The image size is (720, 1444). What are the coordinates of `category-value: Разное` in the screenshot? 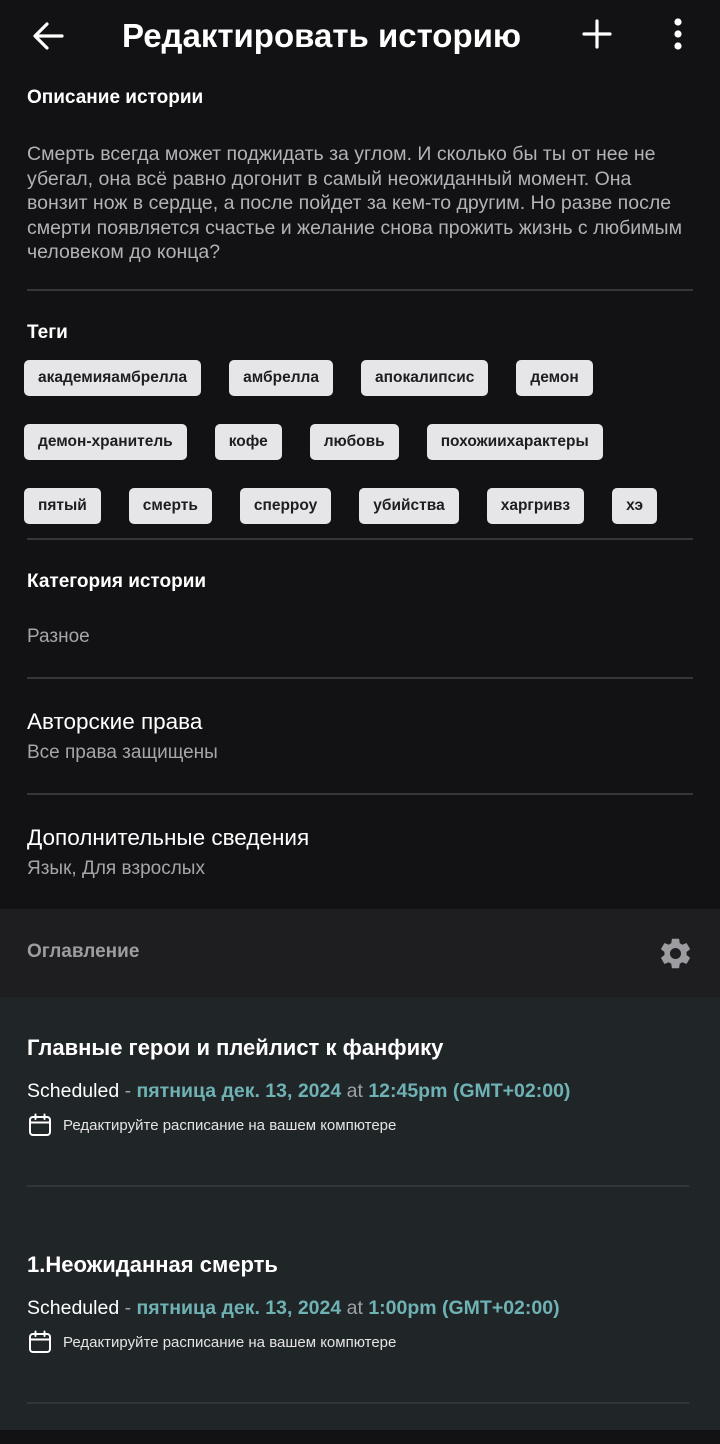 It's located at (58, 637).